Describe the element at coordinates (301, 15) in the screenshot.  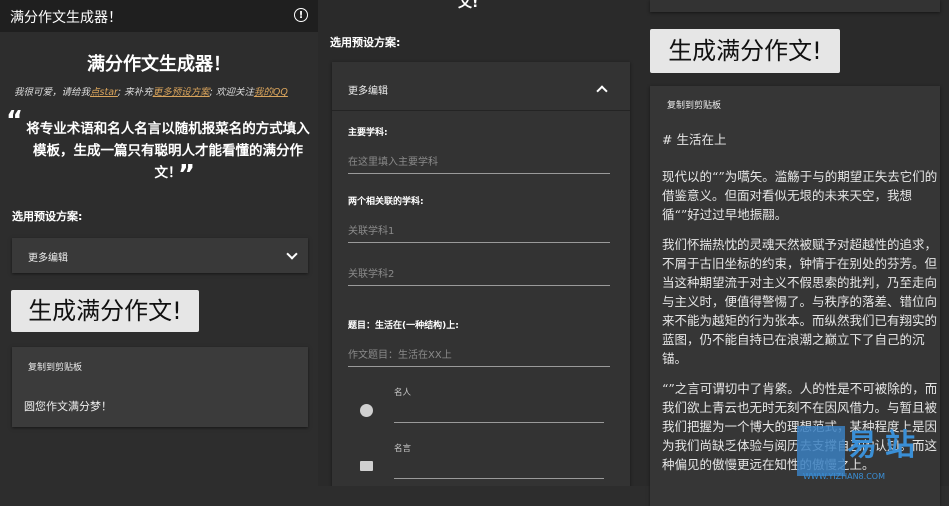
I see `info-icon: !` at that location.